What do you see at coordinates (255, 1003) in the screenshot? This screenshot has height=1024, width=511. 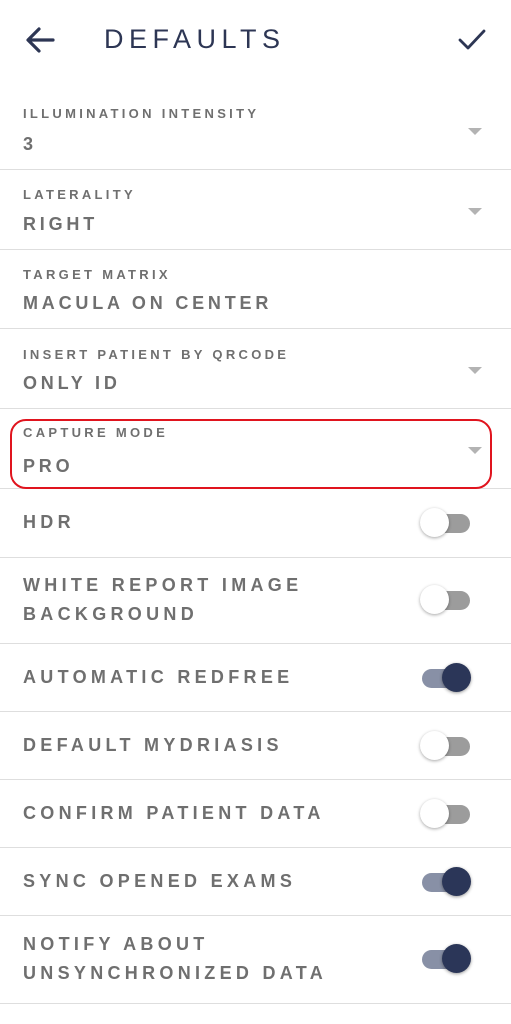 I see `divider` at bounding box center [255, 1003].